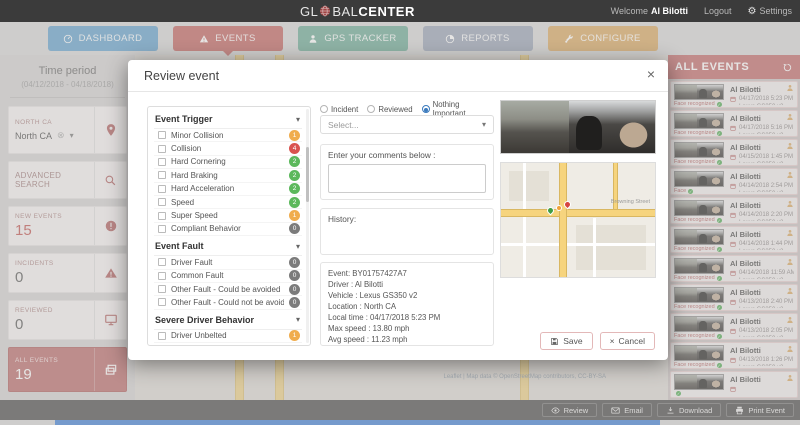 This screenshot has height=425, width=800. I want to click on checklist-item-label: Hard Cornering, so click(198, 162).